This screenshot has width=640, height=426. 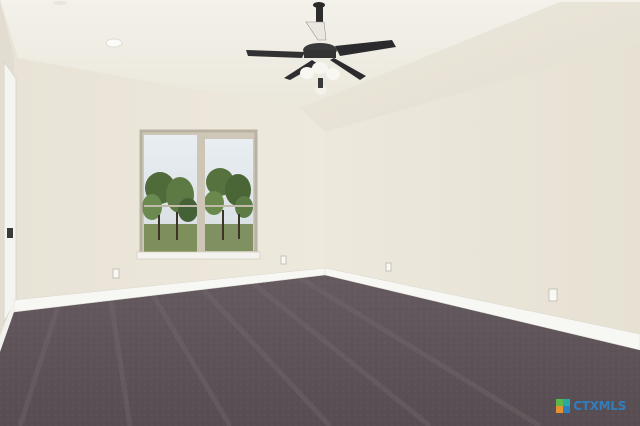 I want to click on brand-part2: MLS, so click(x=612, y=406).